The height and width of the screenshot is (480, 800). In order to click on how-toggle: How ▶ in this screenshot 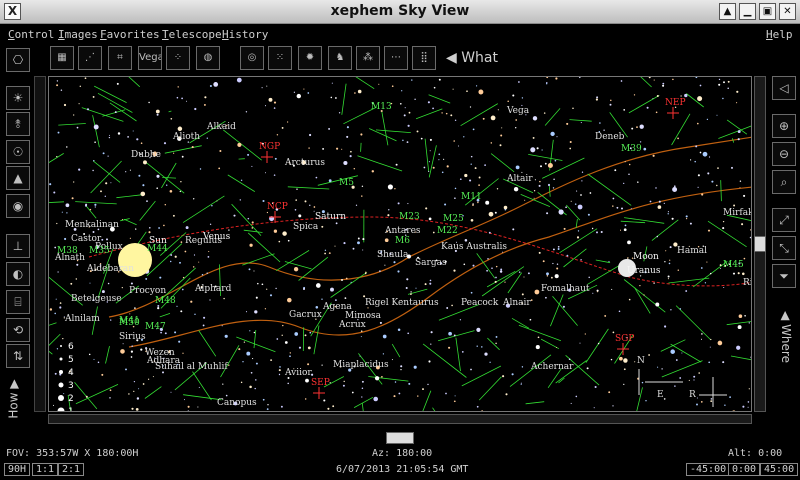, I will do `click(14, 398)`.